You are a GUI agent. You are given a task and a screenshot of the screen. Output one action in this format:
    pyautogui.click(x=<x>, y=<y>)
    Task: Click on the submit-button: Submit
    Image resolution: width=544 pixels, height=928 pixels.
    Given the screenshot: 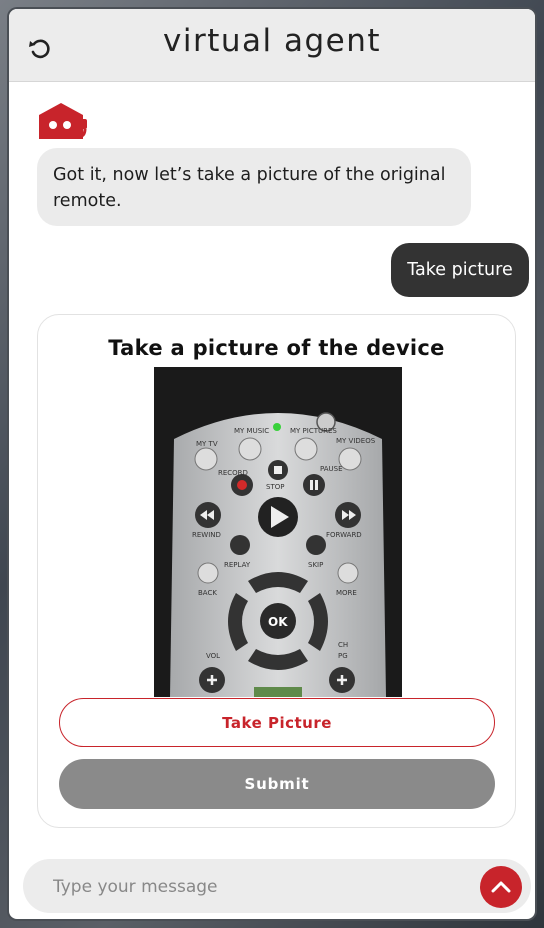 What is the action you would take?
    pyautogui.click(x=277, y=784)
    